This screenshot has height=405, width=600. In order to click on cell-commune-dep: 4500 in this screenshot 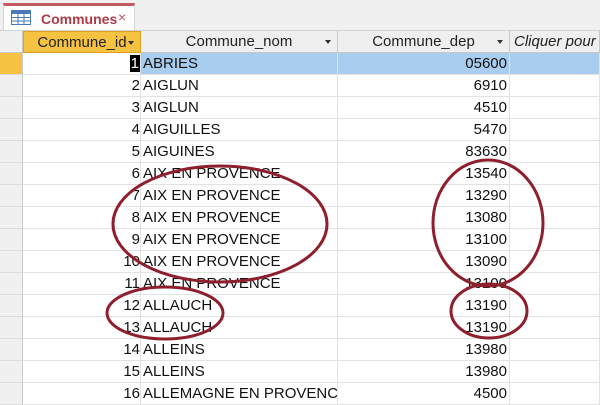, I will do `click(424, 394)`.